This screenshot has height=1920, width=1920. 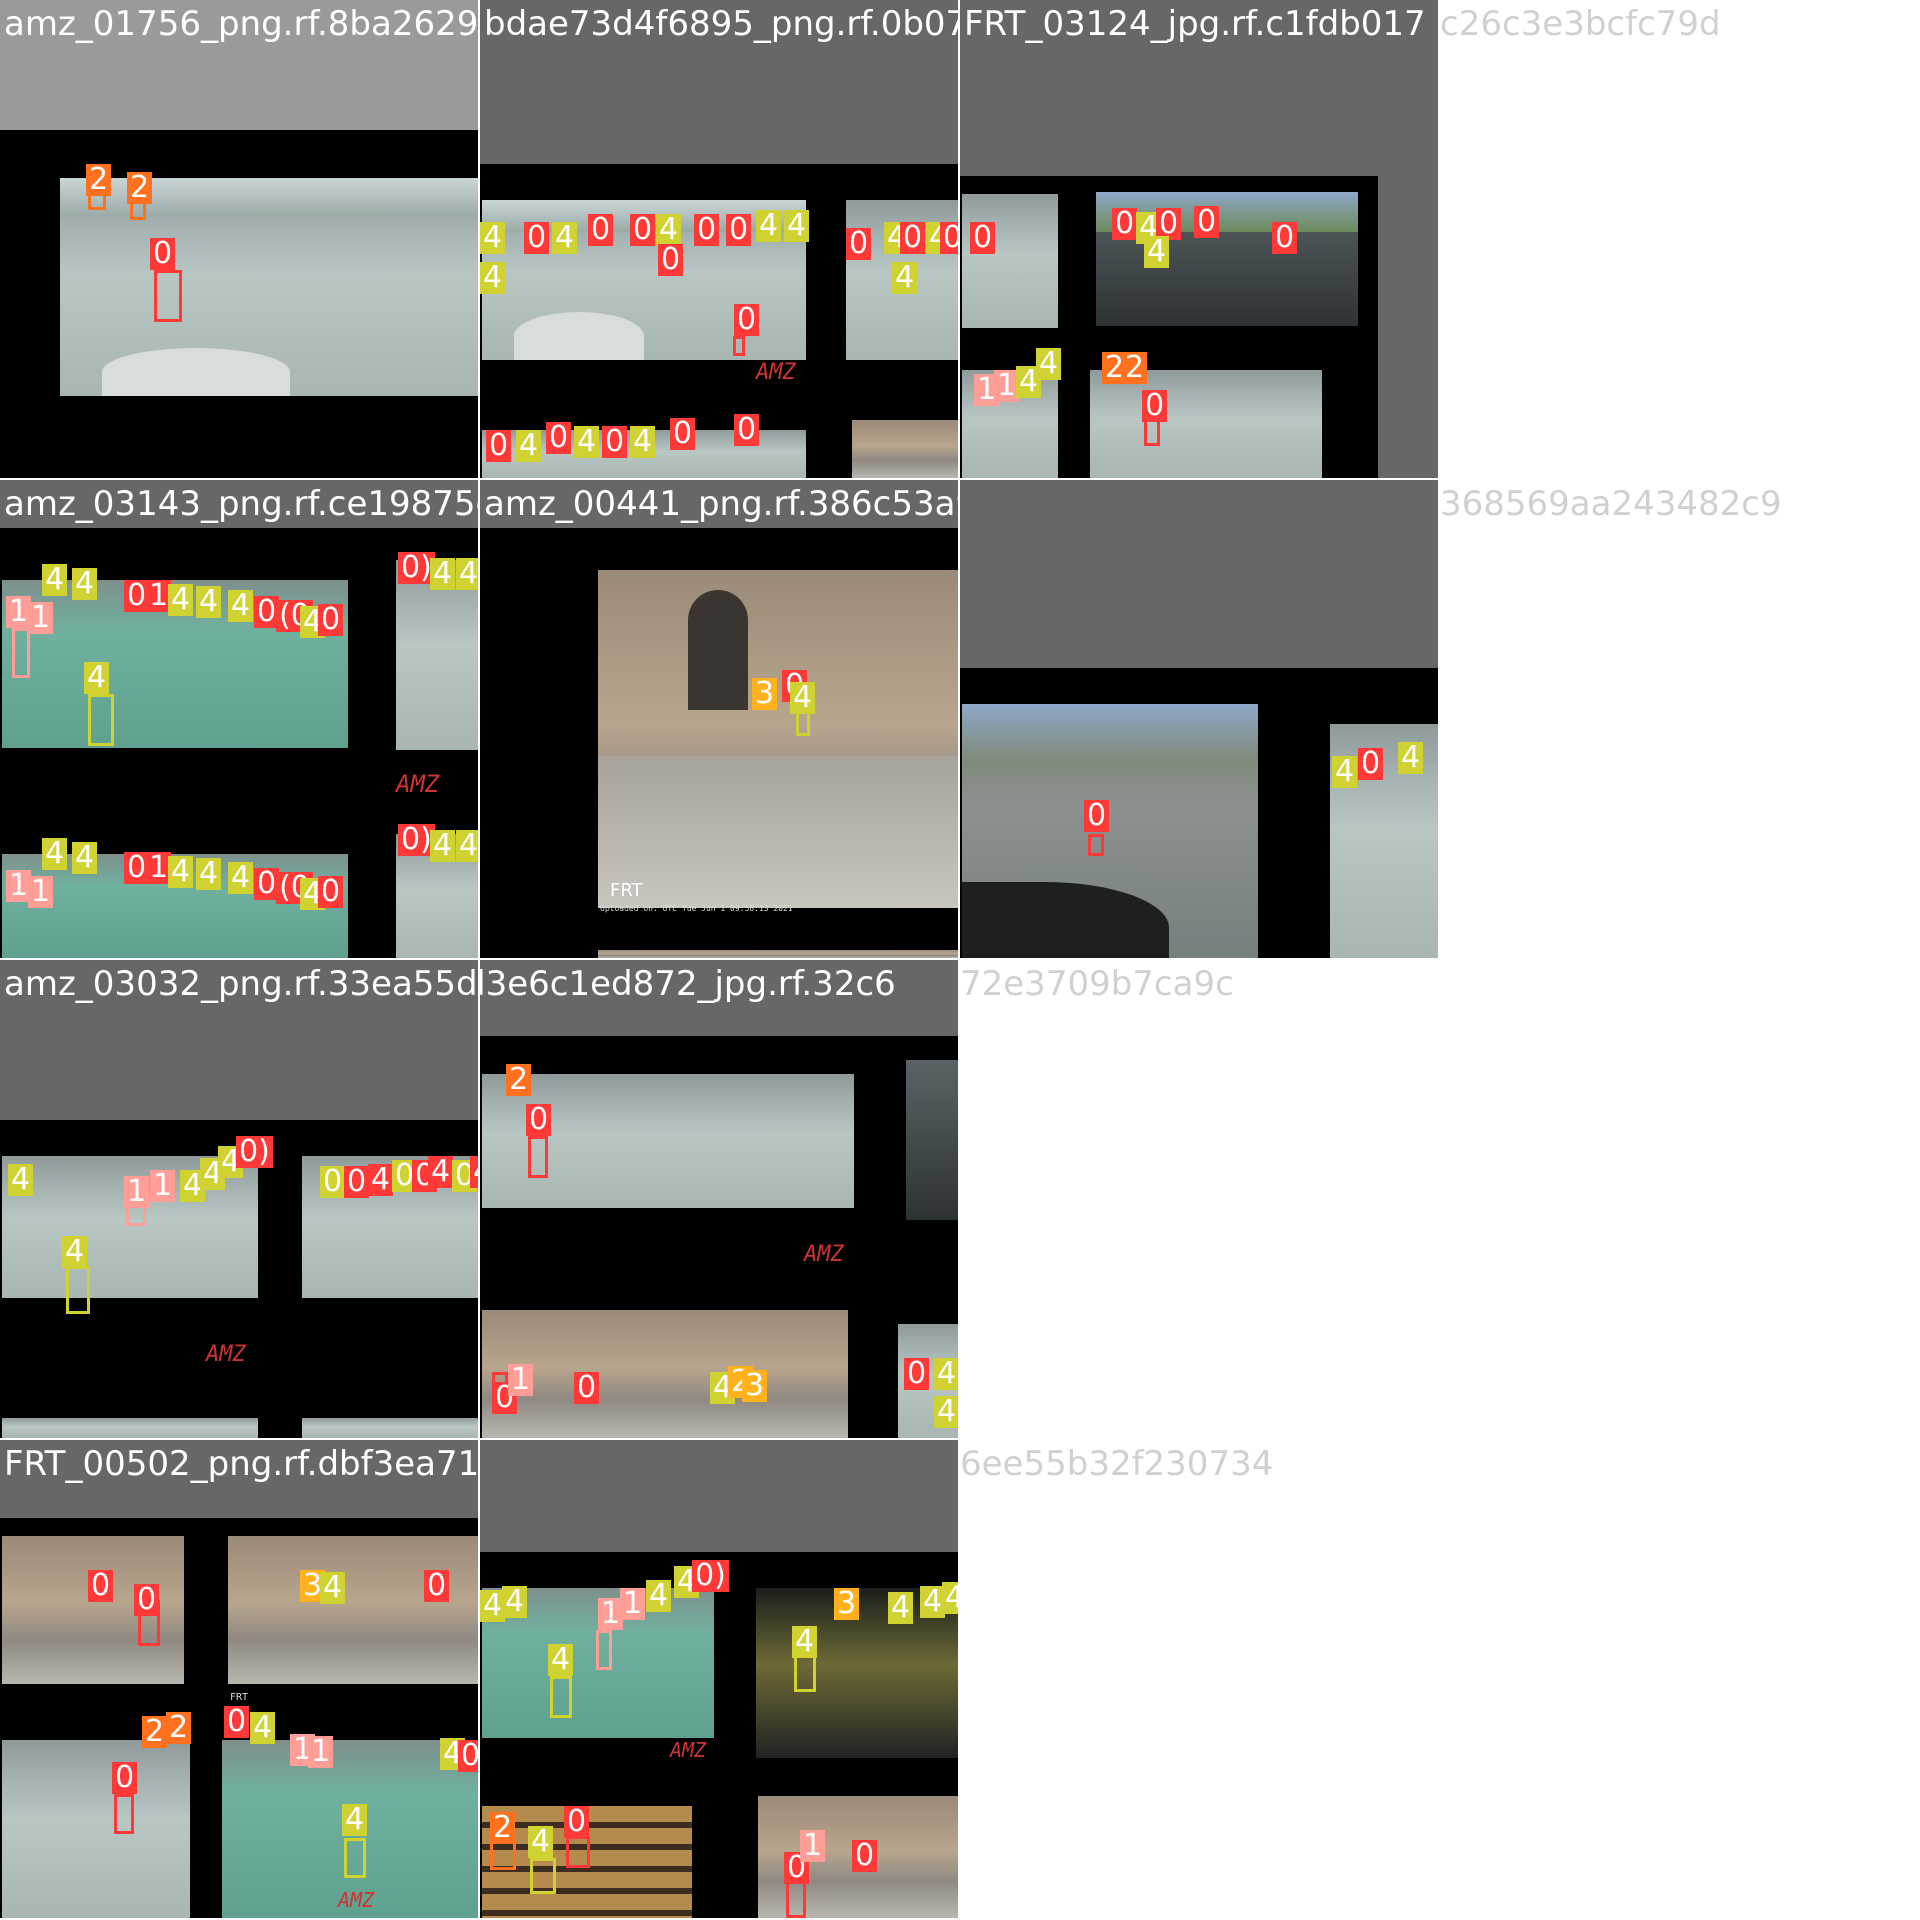 I want to click on car-photo, so click(x=1110, y=831).